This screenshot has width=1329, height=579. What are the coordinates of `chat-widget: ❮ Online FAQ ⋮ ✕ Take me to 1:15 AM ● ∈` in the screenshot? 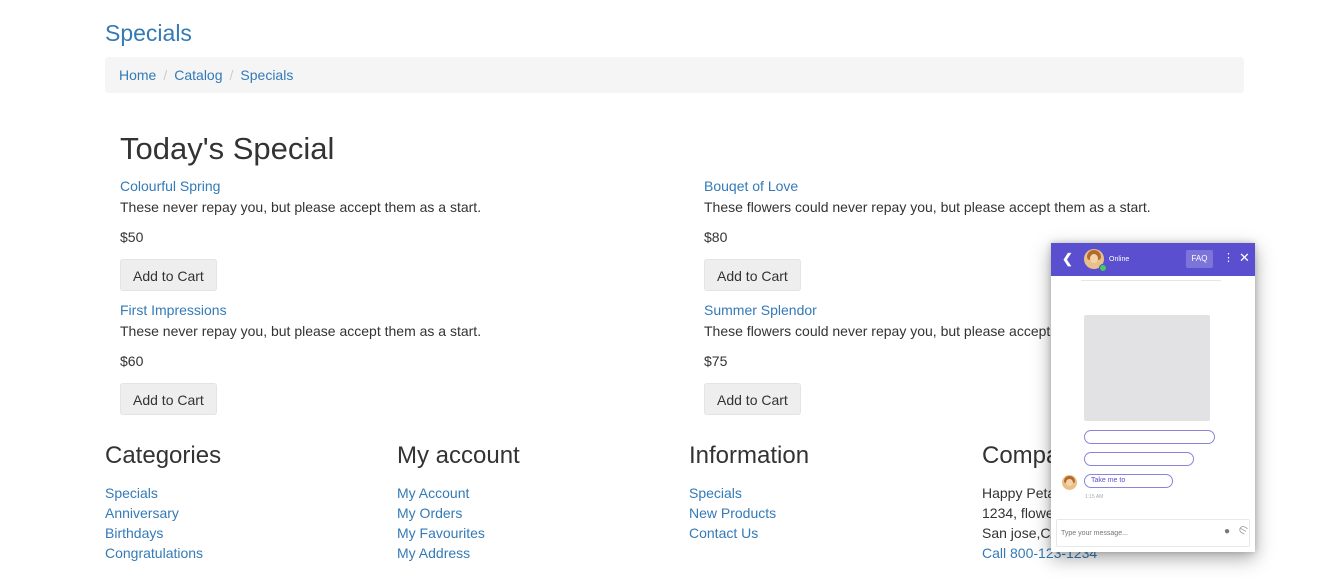 It's located at (1153, 397).